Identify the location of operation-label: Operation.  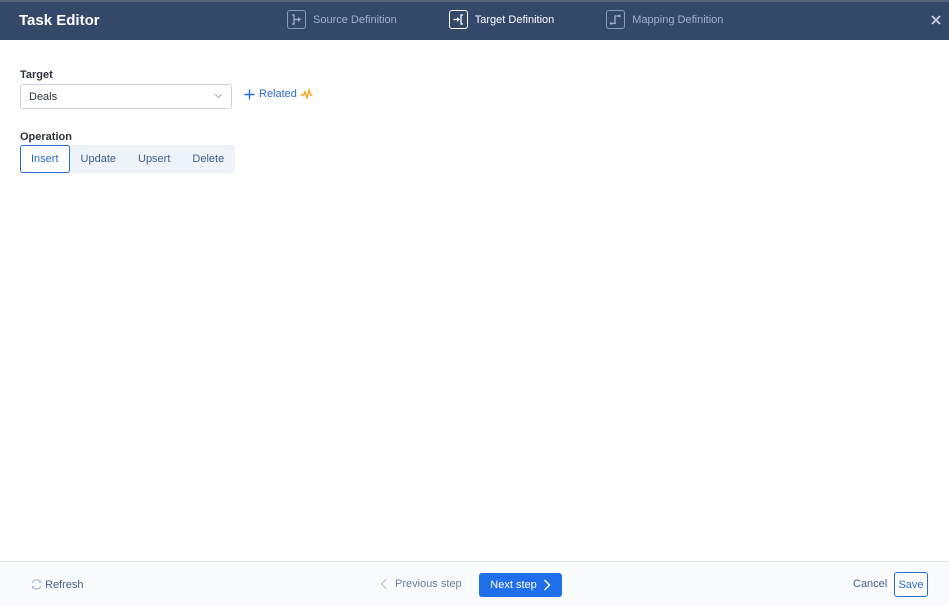
(46, 137).